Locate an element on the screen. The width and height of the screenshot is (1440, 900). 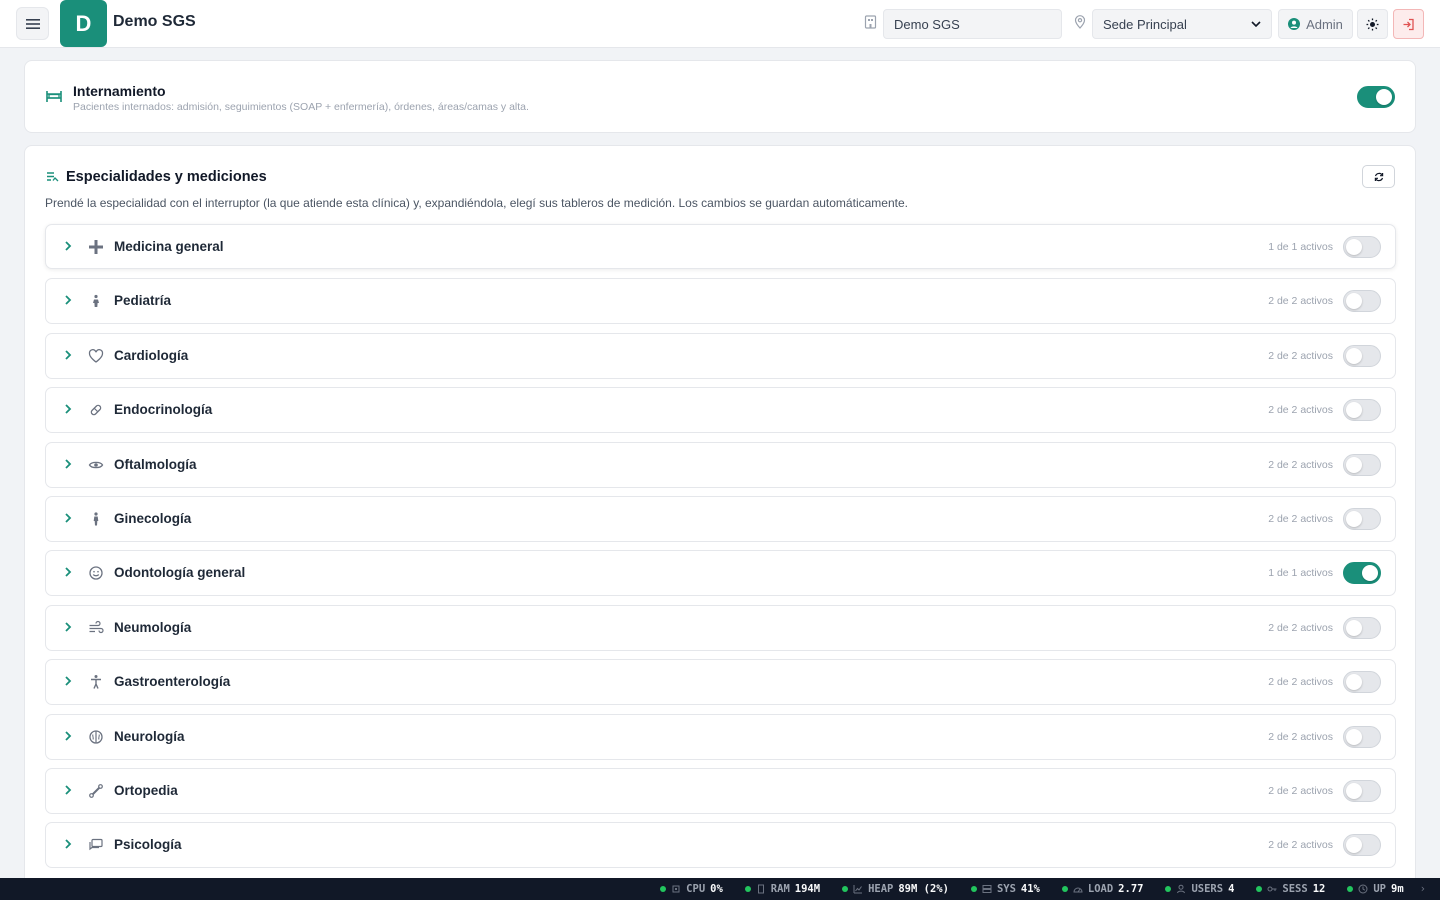
organization-field is located at coordinates (972, 24).